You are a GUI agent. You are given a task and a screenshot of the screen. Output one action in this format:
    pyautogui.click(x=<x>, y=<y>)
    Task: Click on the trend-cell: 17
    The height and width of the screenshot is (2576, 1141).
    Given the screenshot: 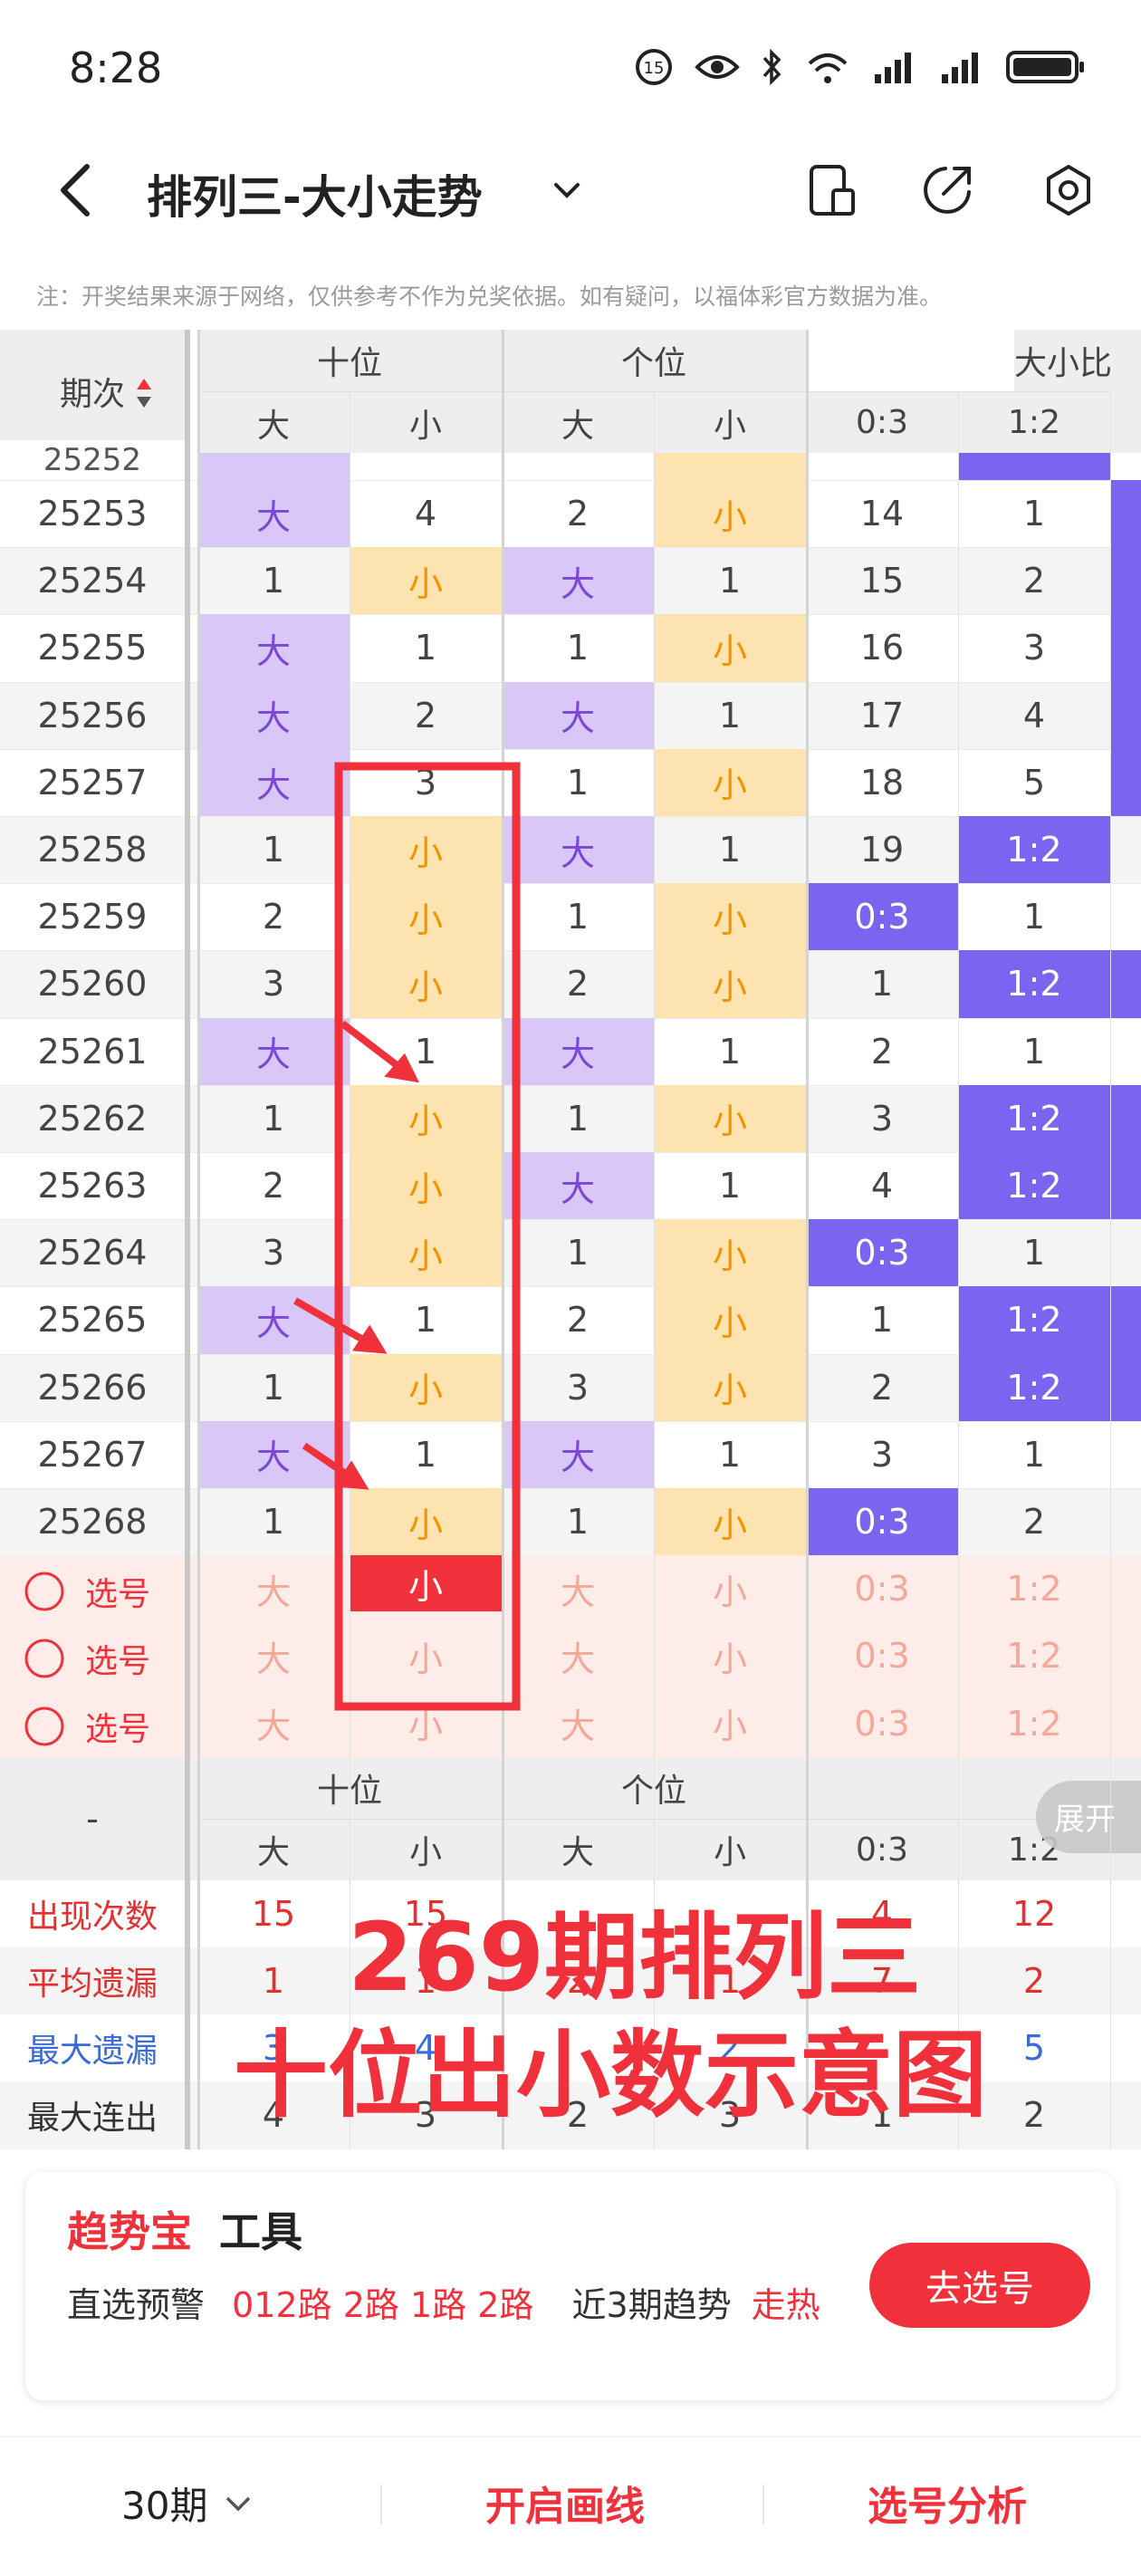 What is the action you would take?
    pyautogui.click(x=882, y=715)
    